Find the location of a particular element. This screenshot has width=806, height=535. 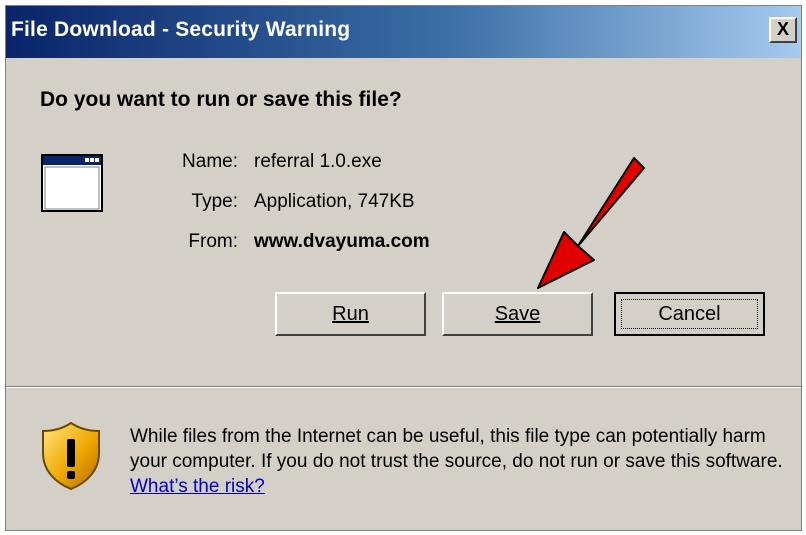

whats-the-risk-link: What’s the risk? is located at coordinates (197, 486).